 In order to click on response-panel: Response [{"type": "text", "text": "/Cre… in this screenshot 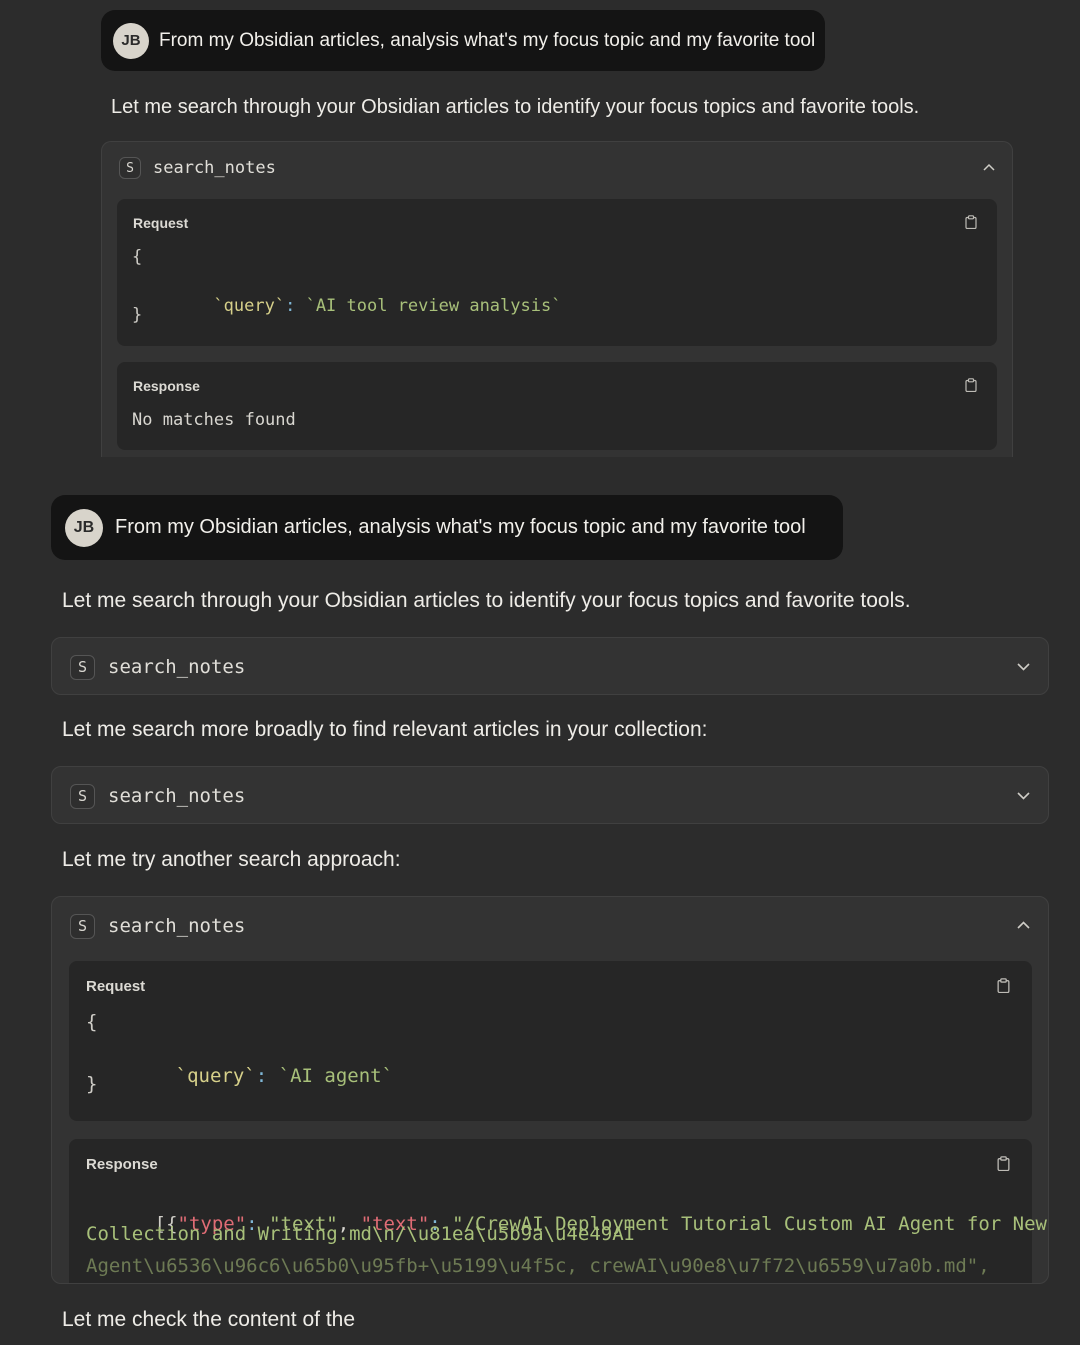, I will do `click(558, 1211)`.